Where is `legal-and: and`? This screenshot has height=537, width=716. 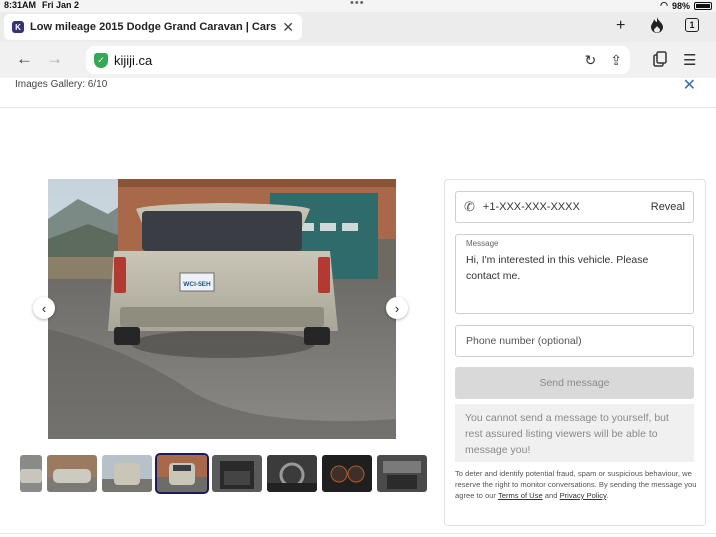
legal-and: and is located at coordinates (551, 495).